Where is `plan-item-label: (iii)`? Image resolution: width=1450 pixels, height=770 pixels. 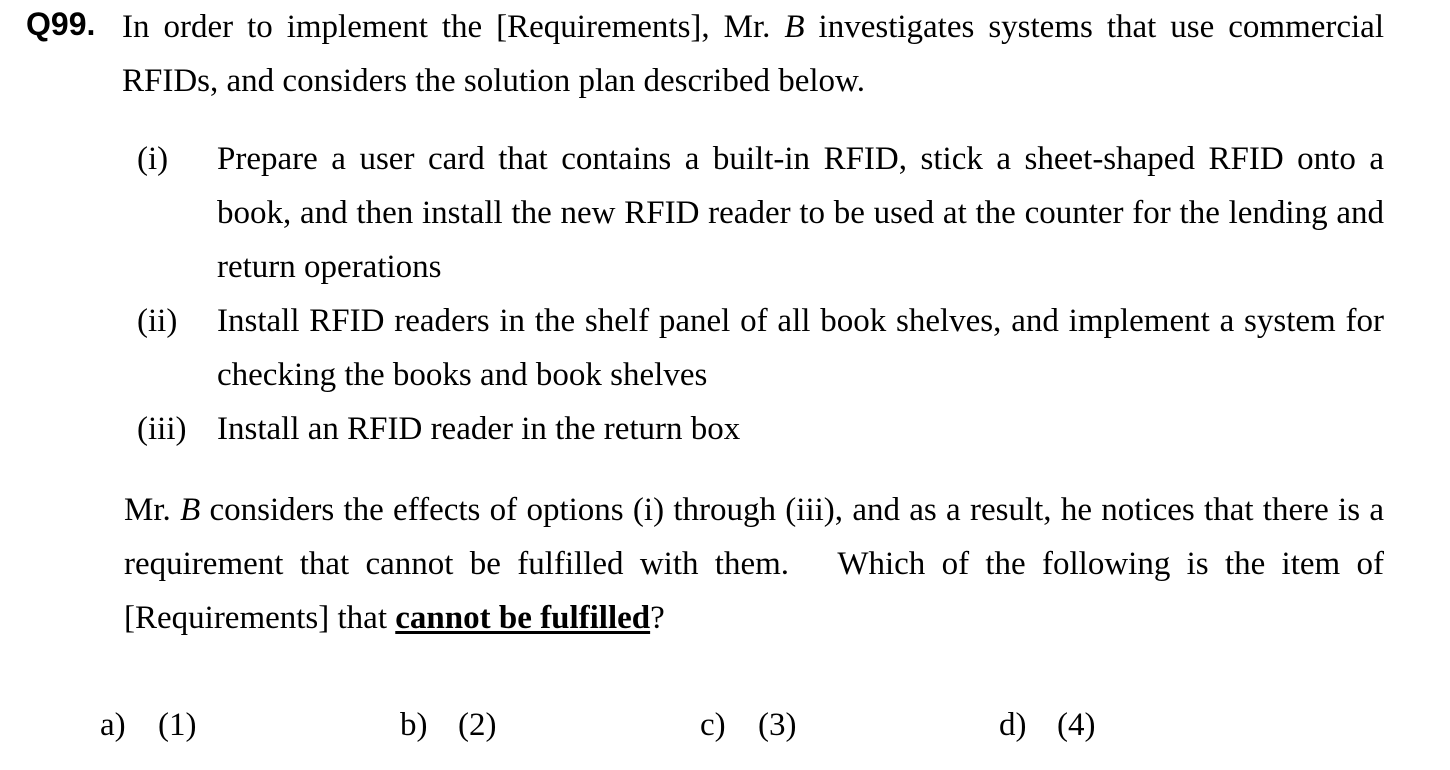 plan-item-label: (iii) is located at coordinates (162, 429).